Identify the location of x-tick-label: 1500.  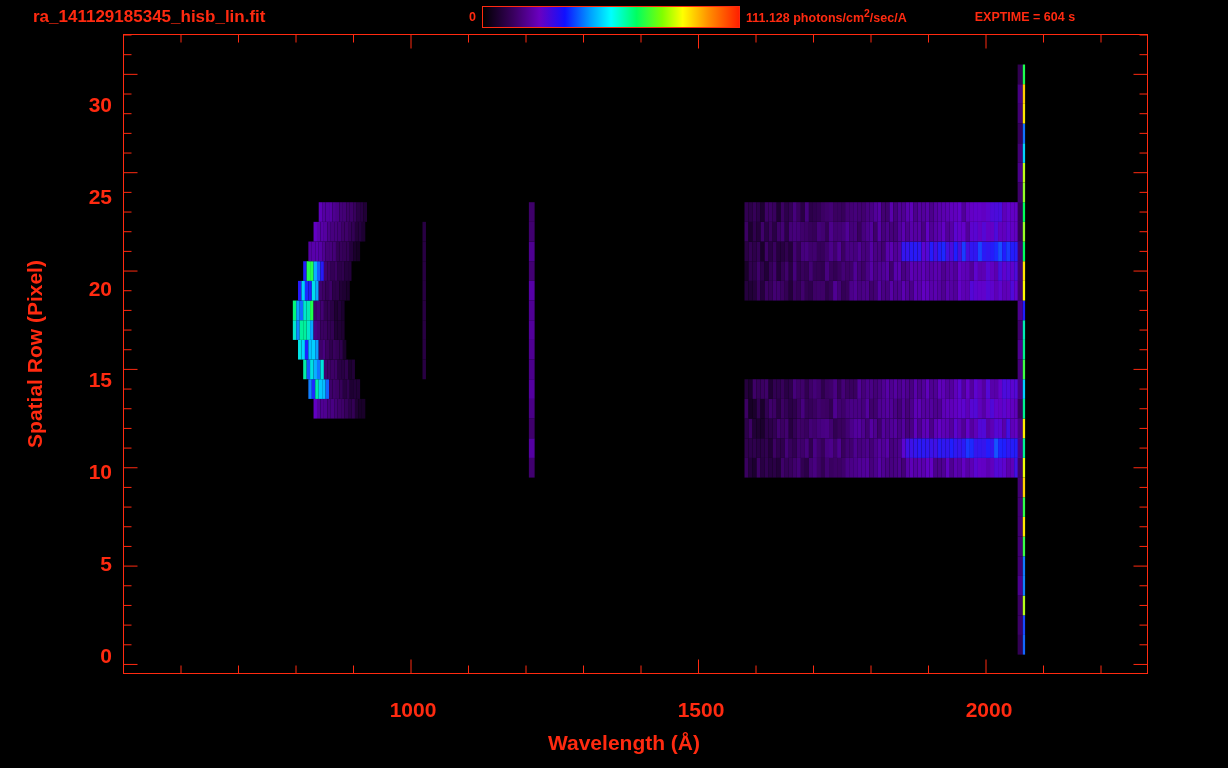
(701, 710).